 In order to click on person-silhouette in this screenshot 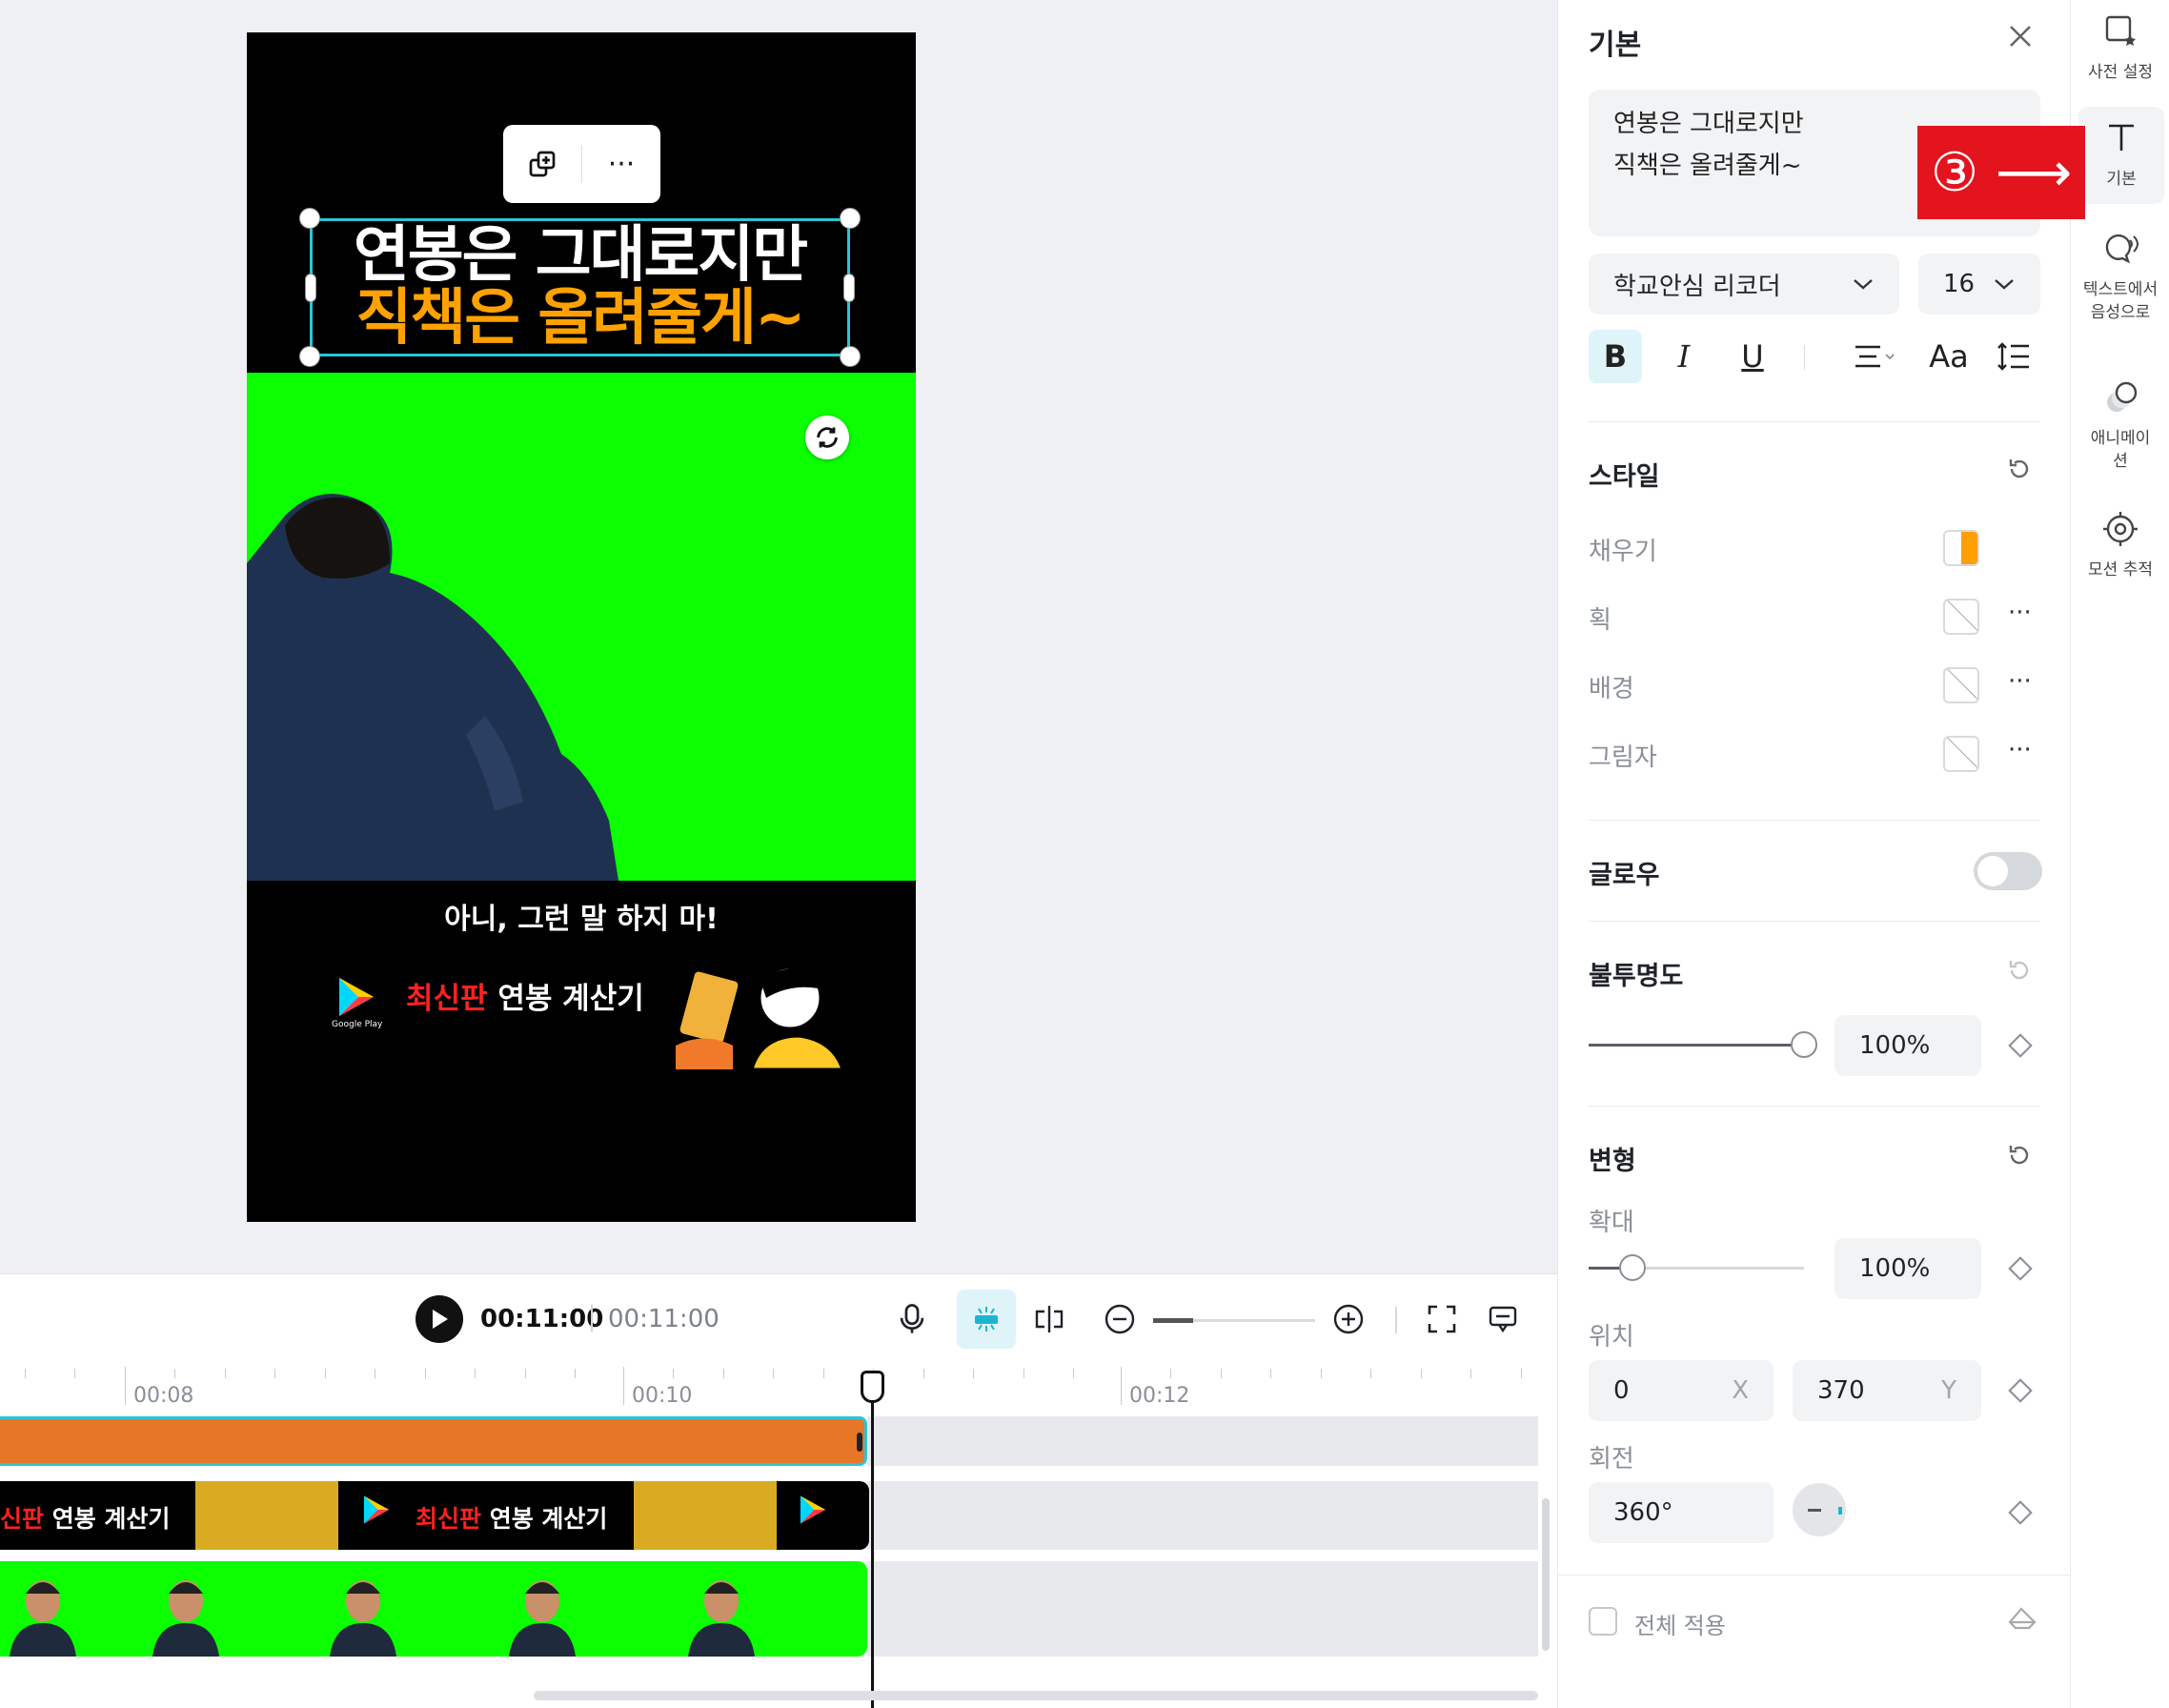, I will do `click(433, 688)`.